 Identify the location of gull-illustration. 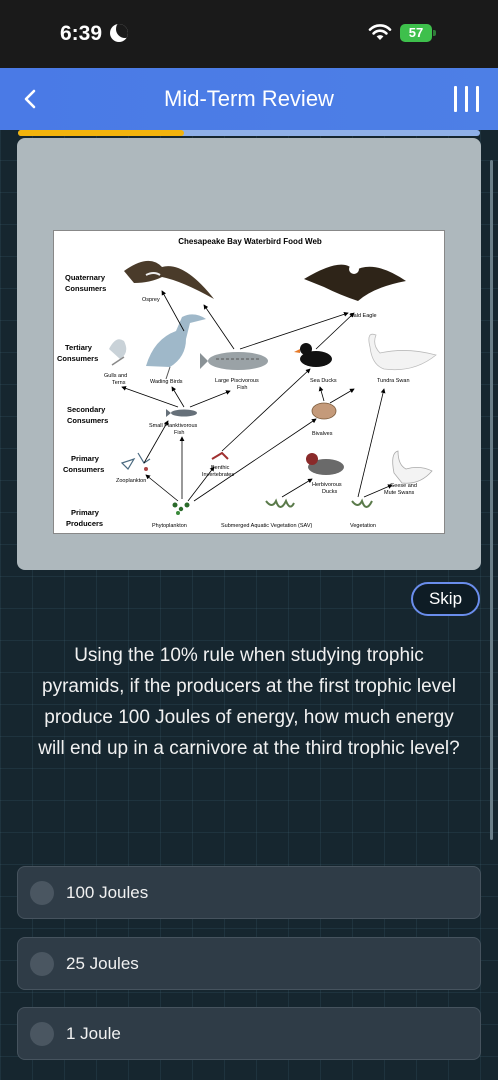
(118, 352).